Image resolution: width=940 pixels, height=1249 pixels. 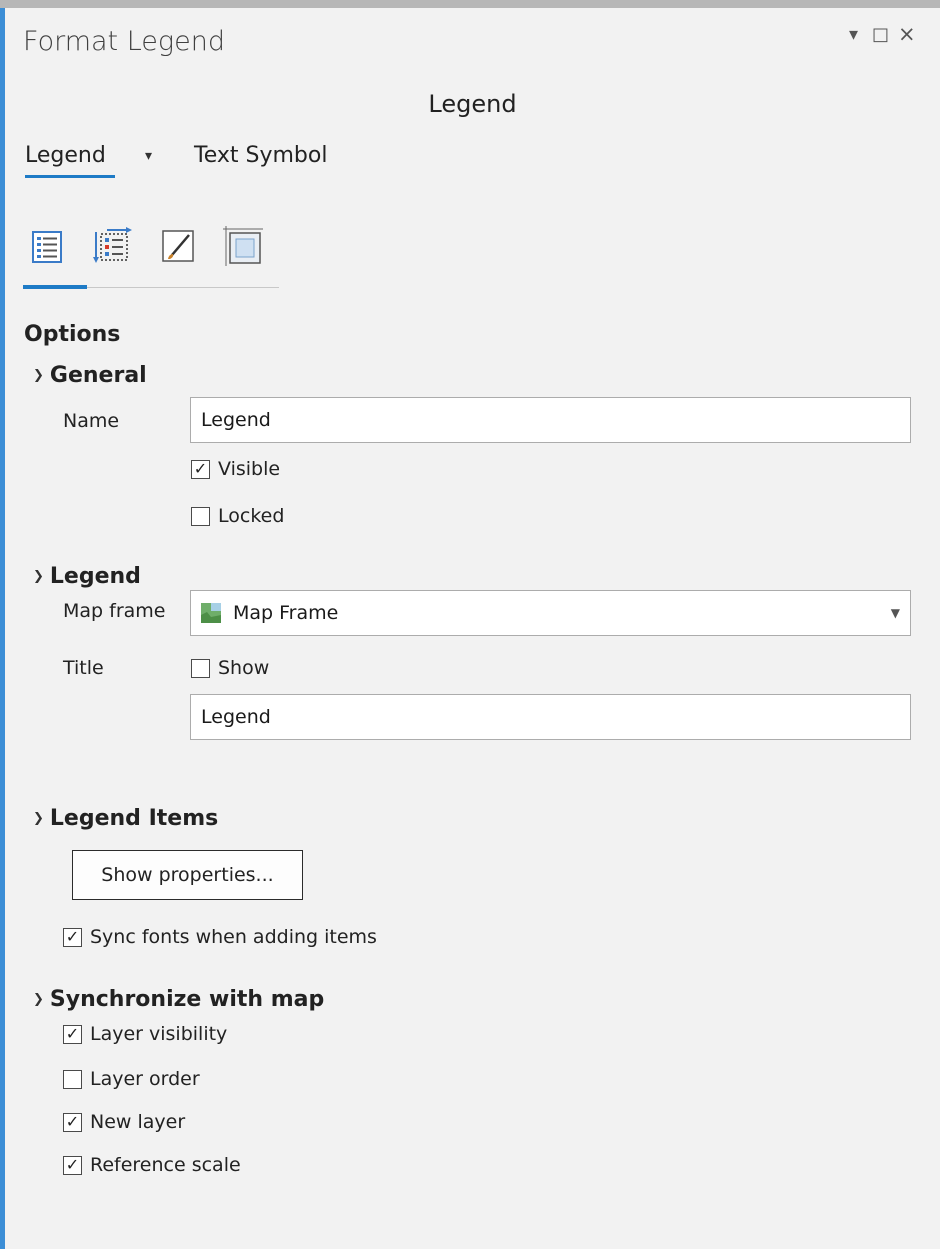 I want to click on tab-text-symbol: Text Symbol, so click(x=260, y=155).